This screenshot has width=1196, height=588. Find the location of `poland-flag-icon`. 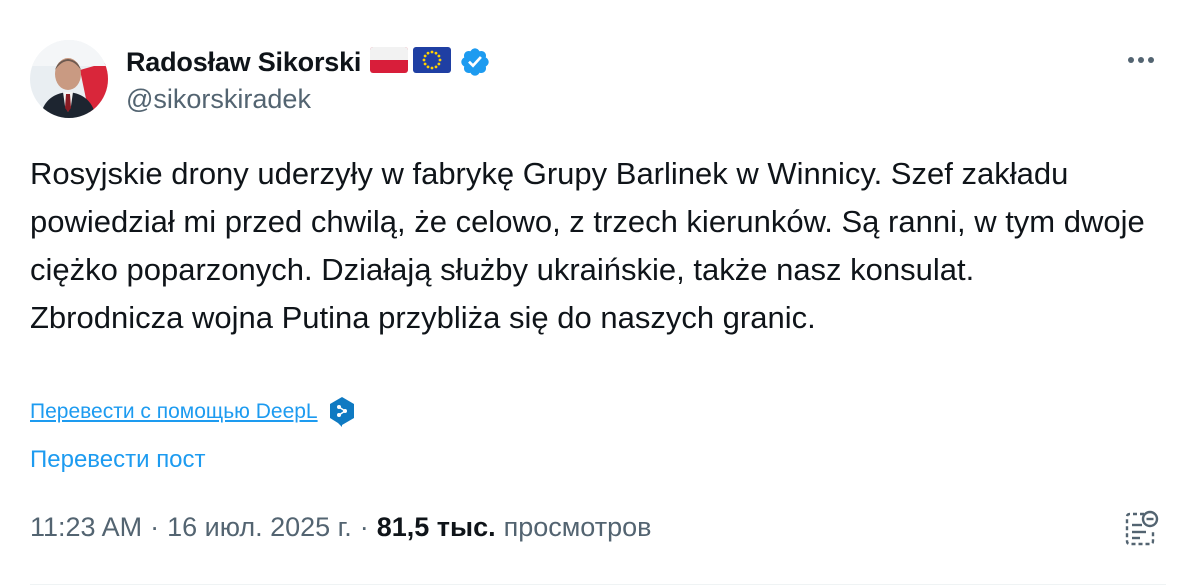

poland-flag-icon is located at coordinates (389, 62).